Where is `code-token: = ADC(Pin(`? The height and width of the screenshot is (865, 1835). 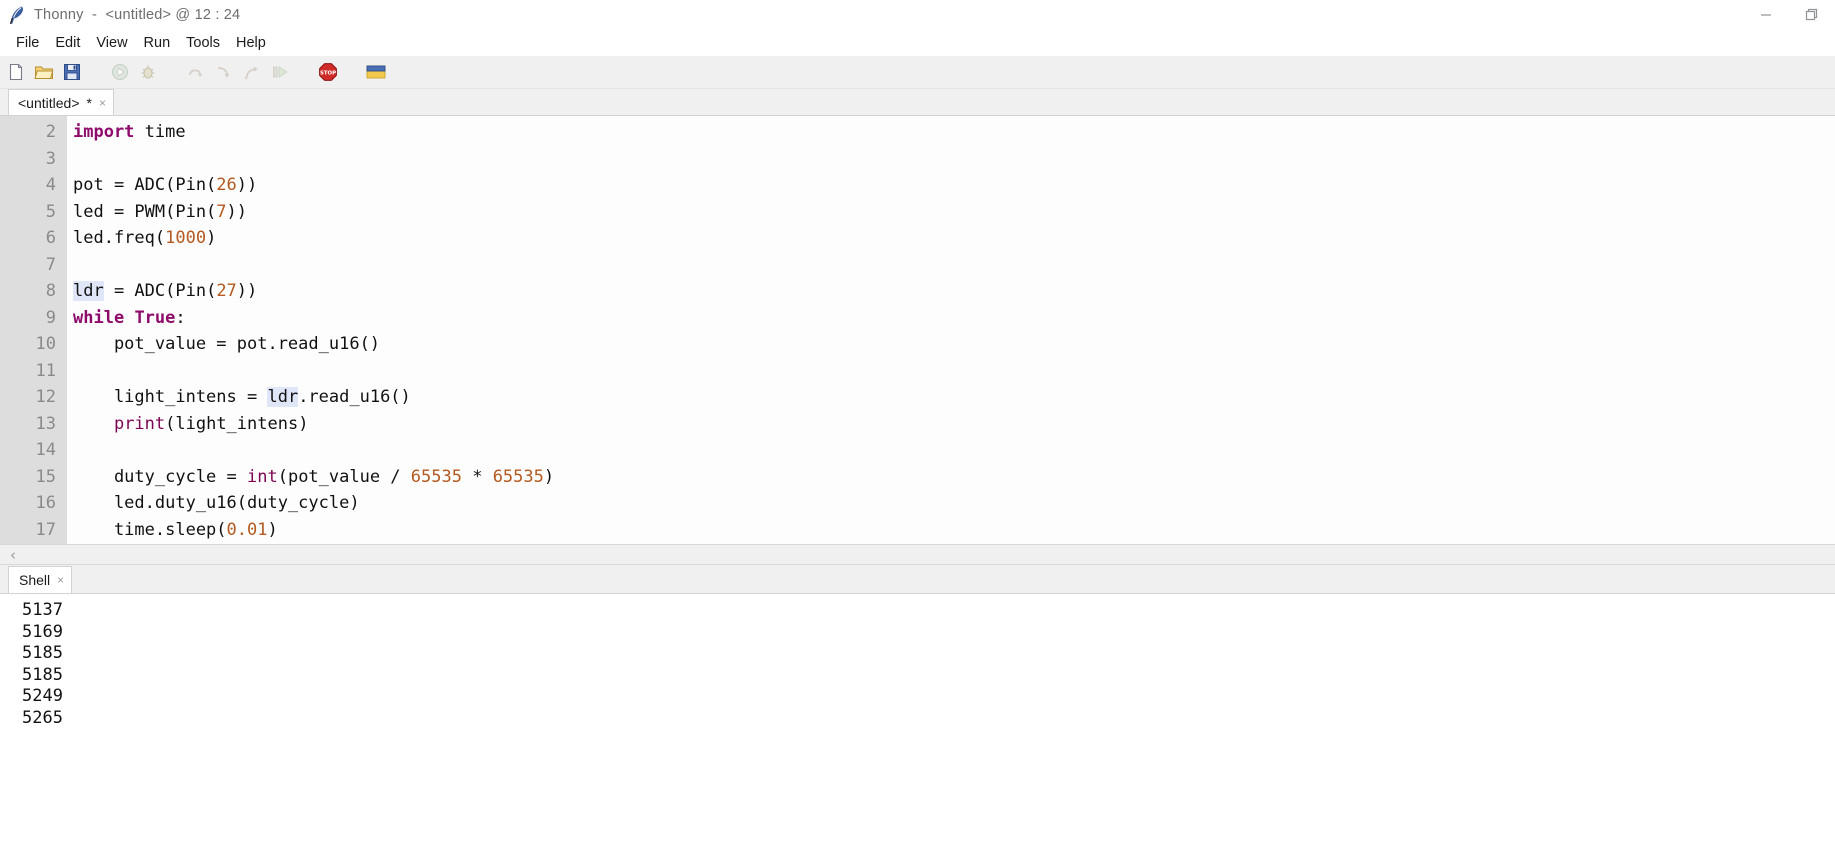
code-token: = ADC(Pin( is located at coordinates (160, 291).